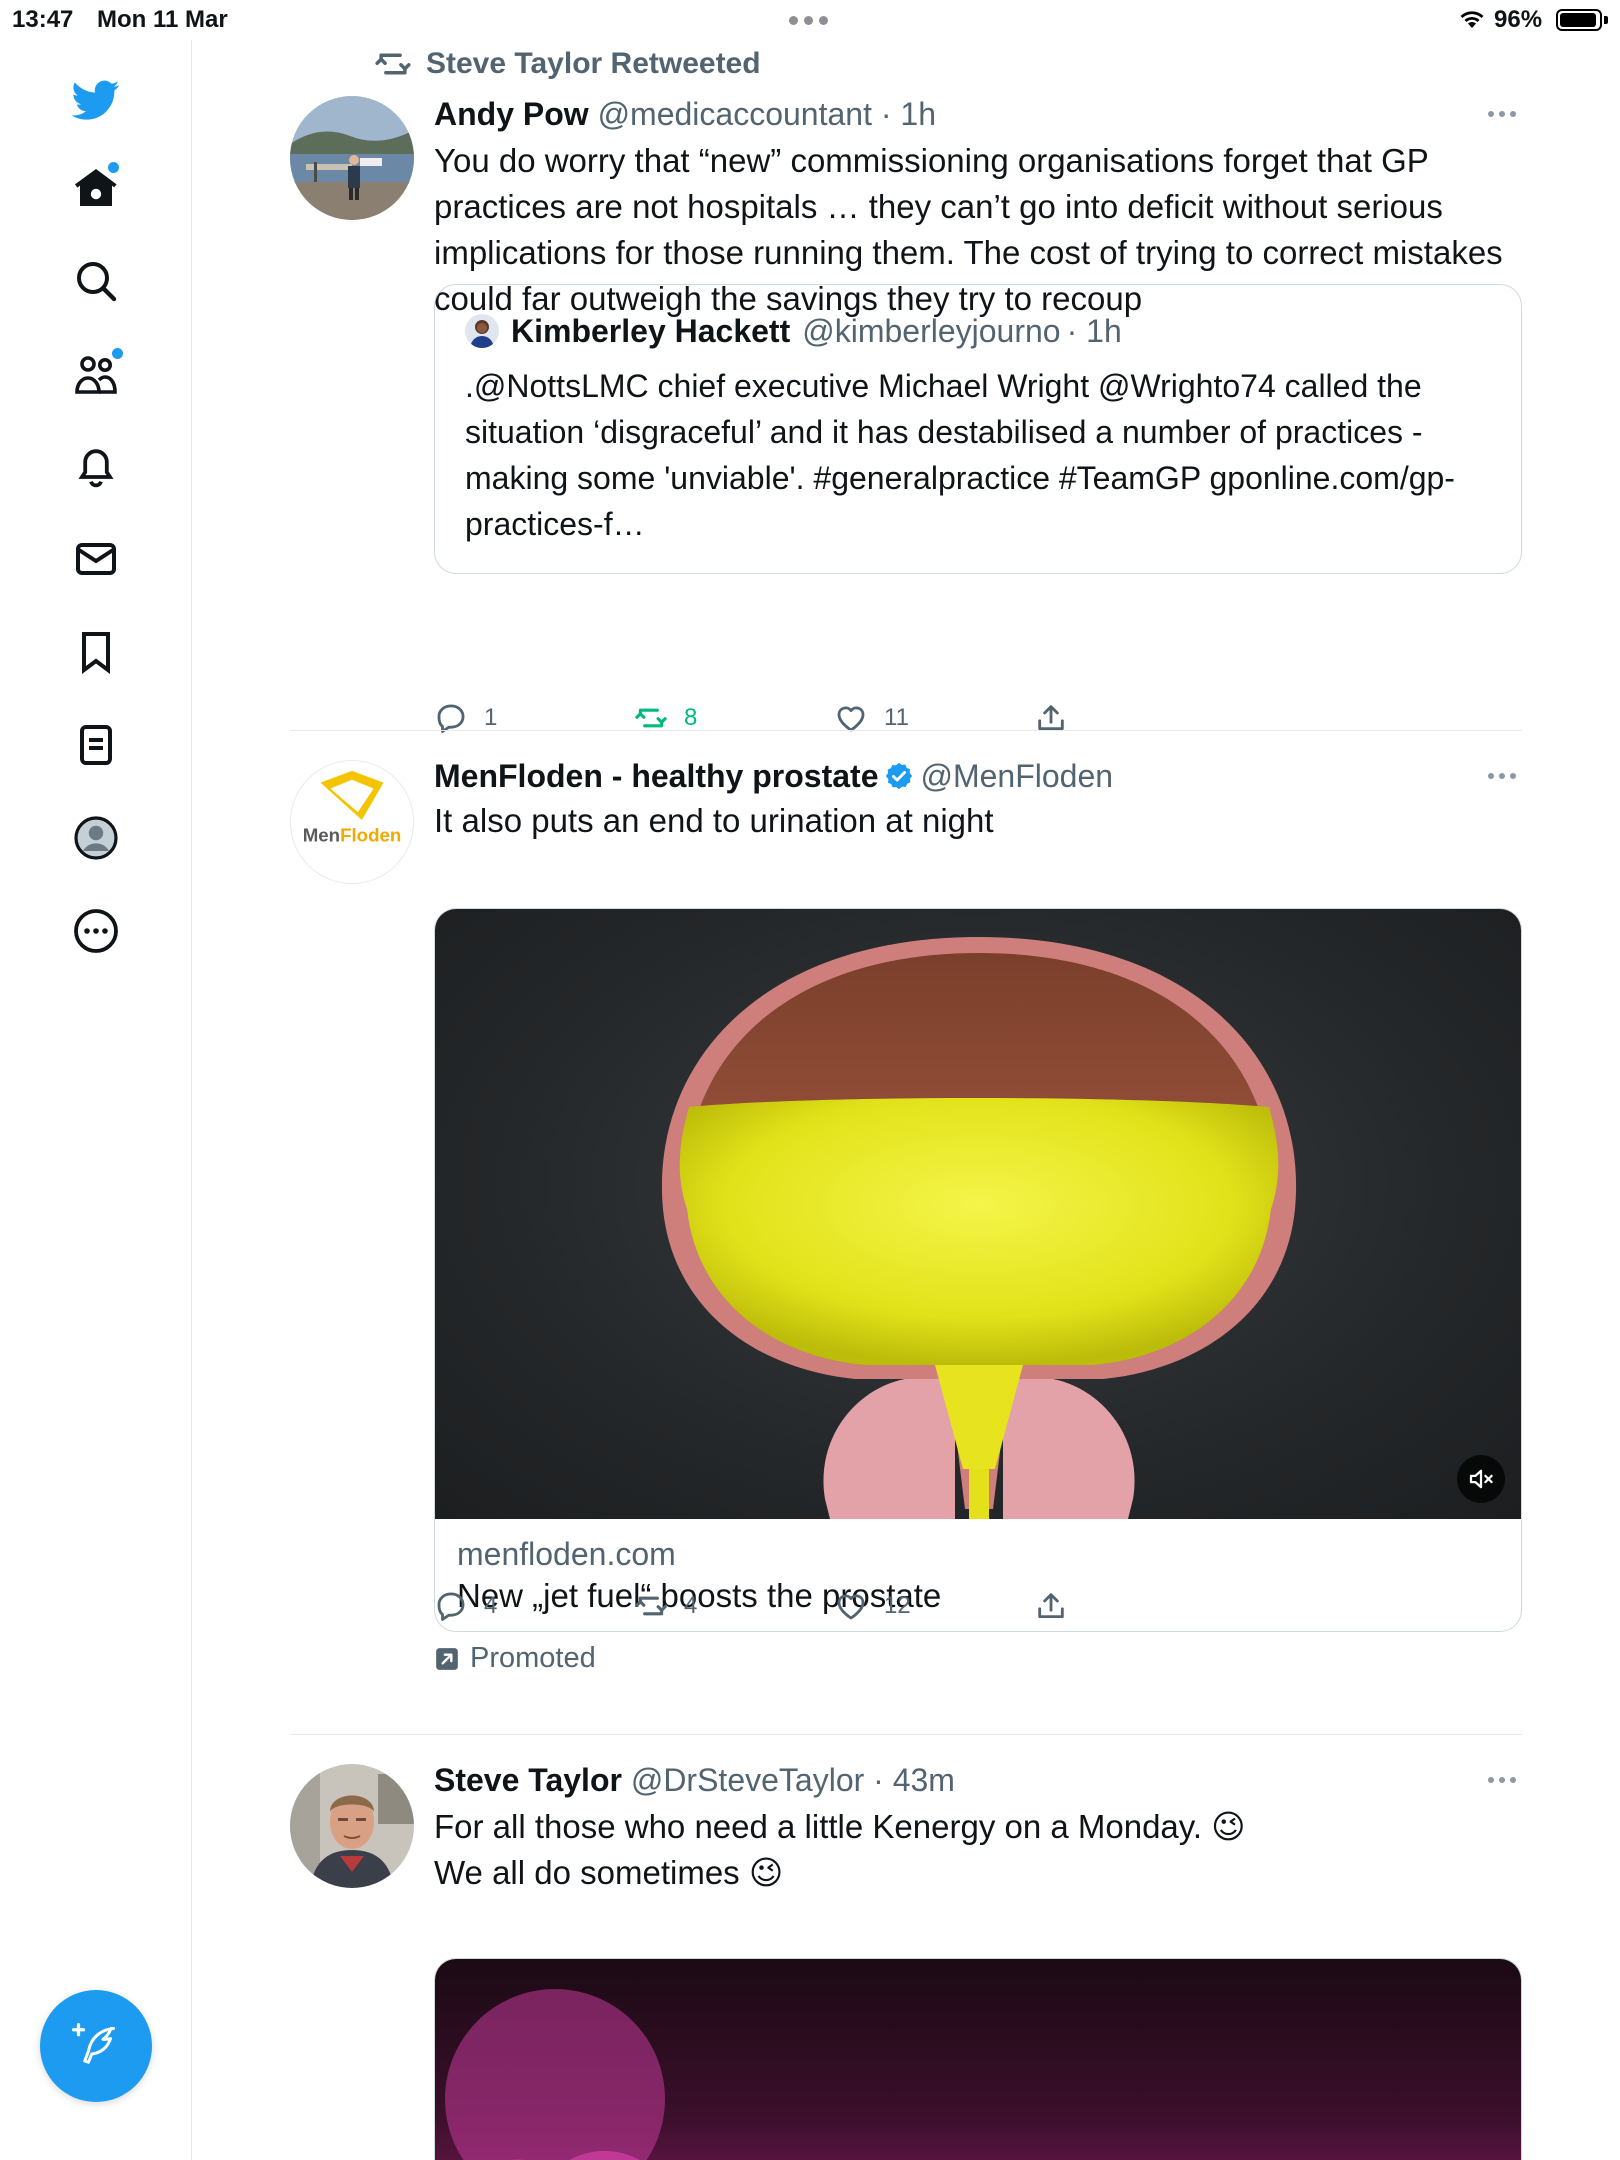 The height and width of the screenshot is (2160, 1620). Describe the element at coordinates (1606, 20) in the screenshot. I see `battery-tip` at that location.